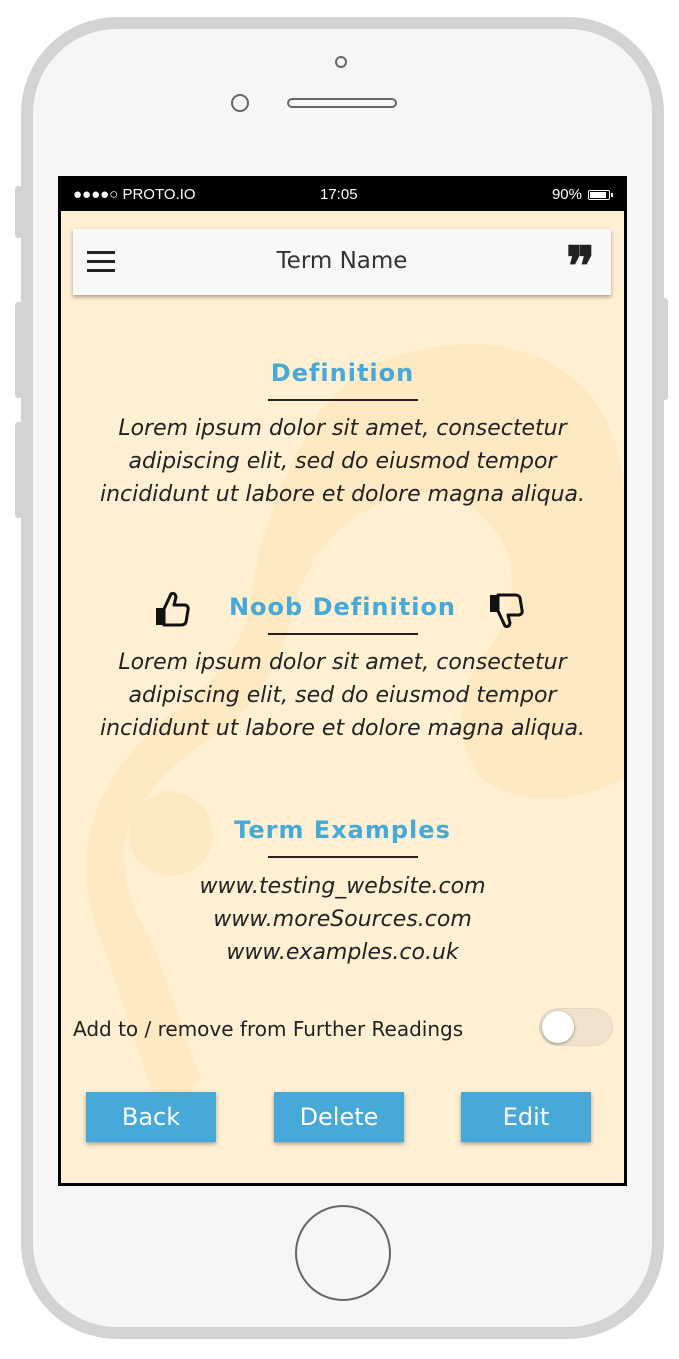  I want to click on toggle-knob, so click(558, 1027).